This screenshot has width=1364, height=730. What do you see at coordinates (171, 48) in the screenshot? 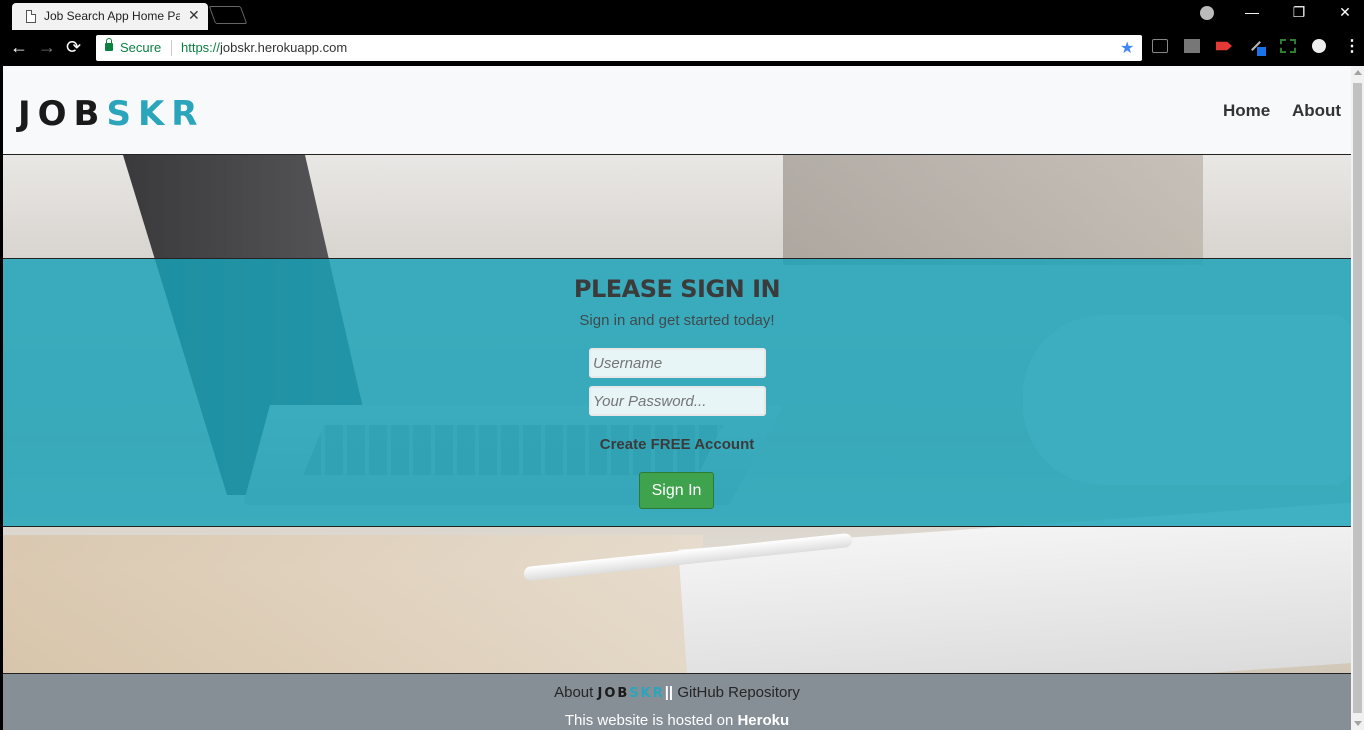
I see `divider` at bounding box center [171, 48].